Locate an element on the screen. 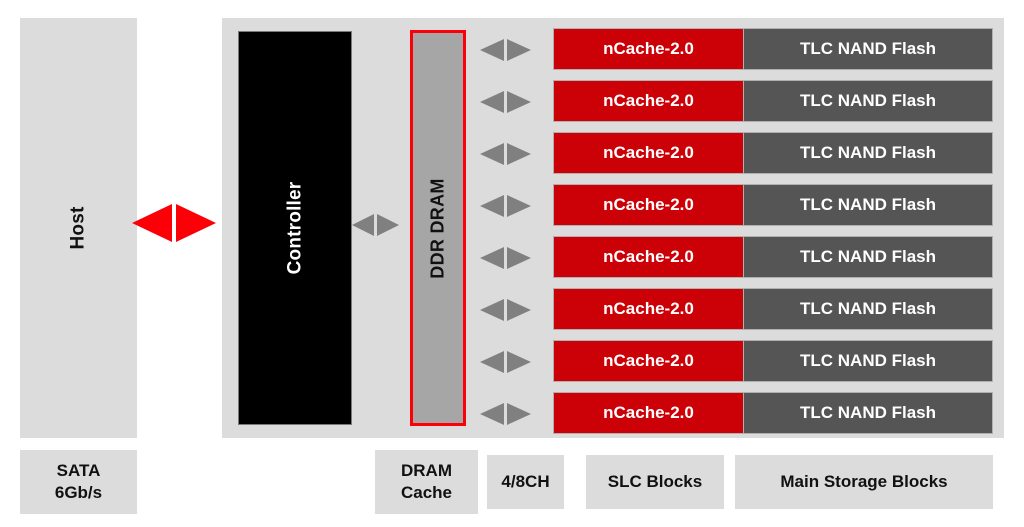 This screenshot has height=527, width=1024. host-block: Host is located at coordinates (78, 228).